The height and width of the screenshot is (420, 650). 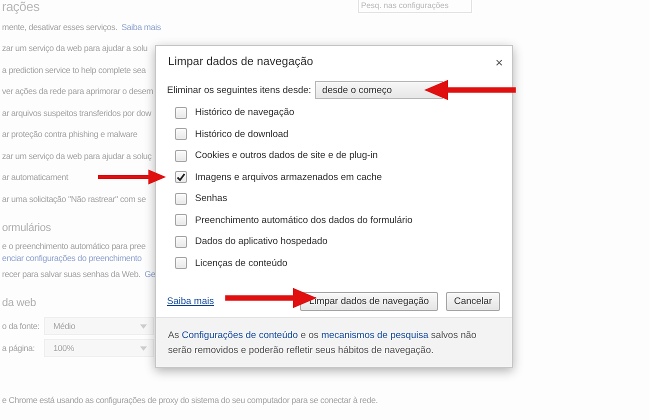 I want to click on footer-note: As Configurações de conteúdo e os mecanismos de pesquisa salvos não serão removidos e poderão refletir seus hábitos de navegação., so click(x=323, y=343).